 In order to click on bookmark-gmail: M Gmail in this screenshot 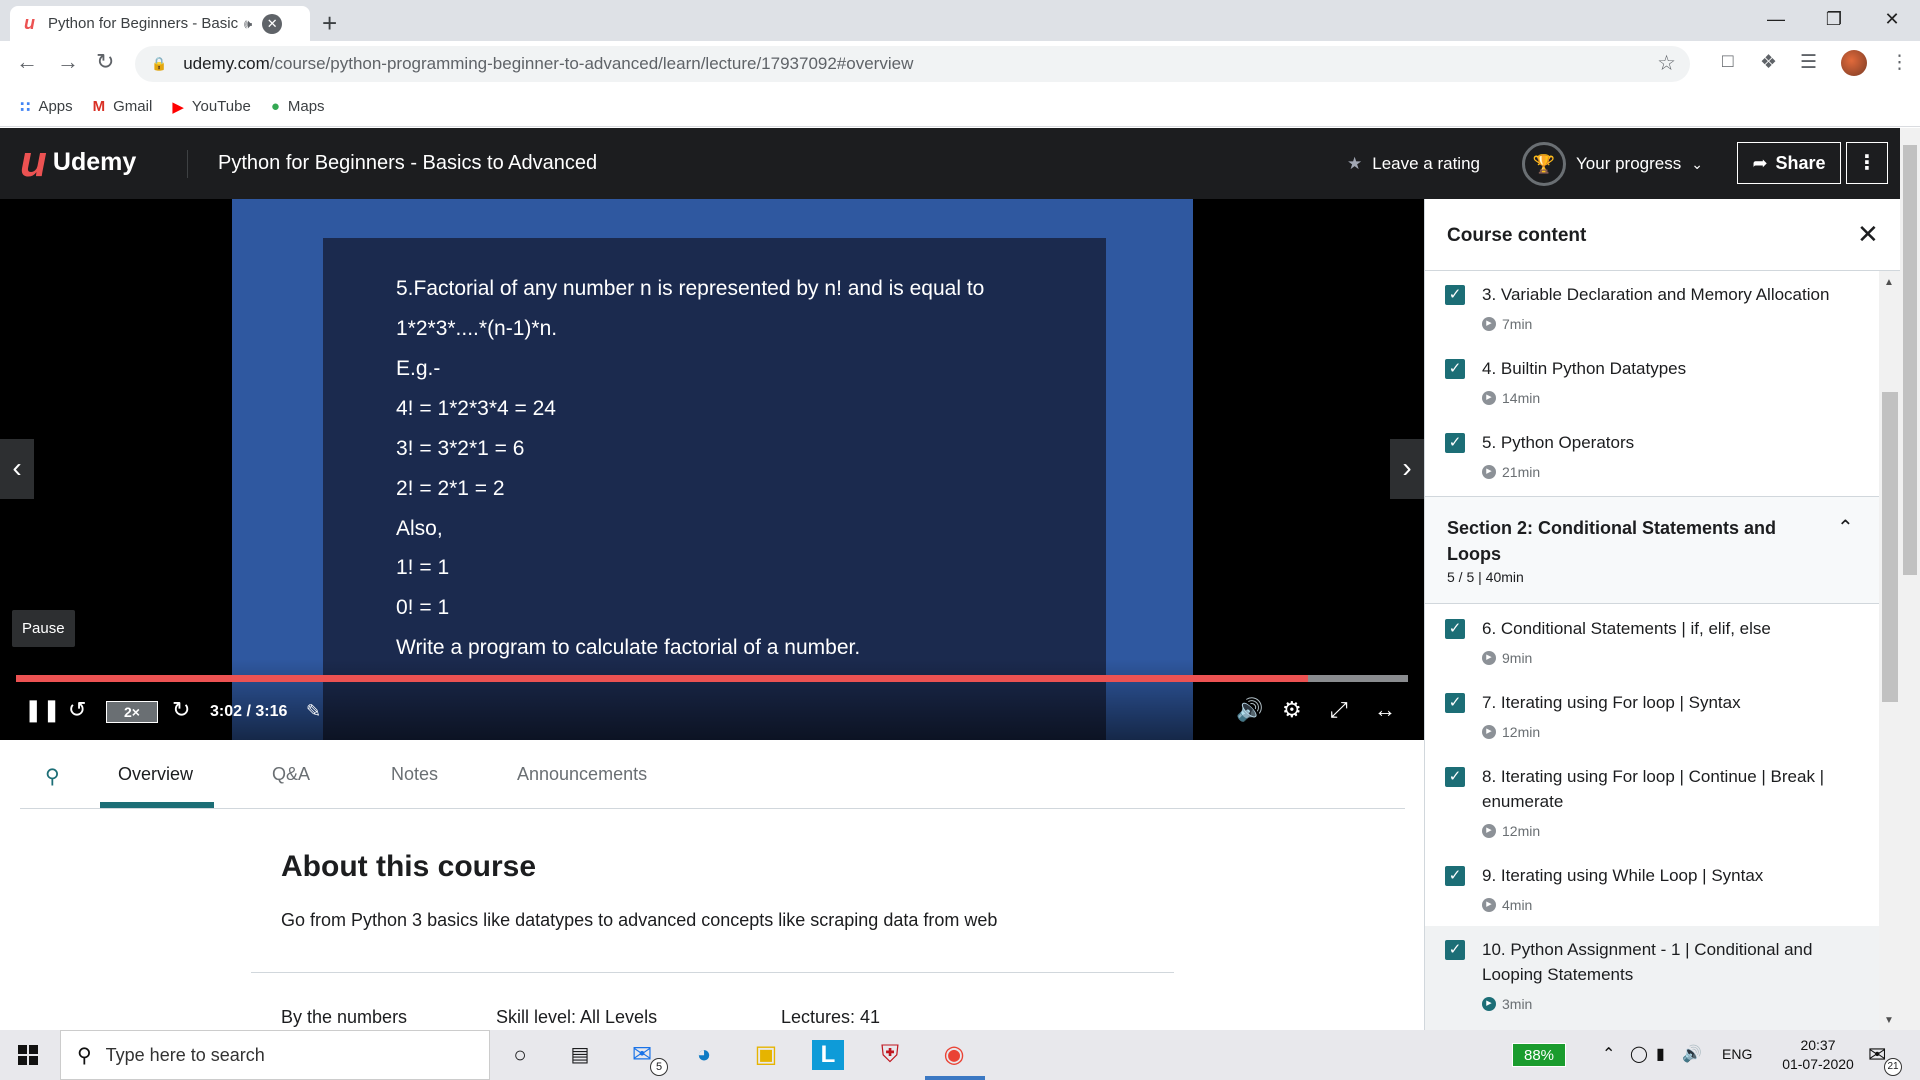, I will do `click(123, 106)`.